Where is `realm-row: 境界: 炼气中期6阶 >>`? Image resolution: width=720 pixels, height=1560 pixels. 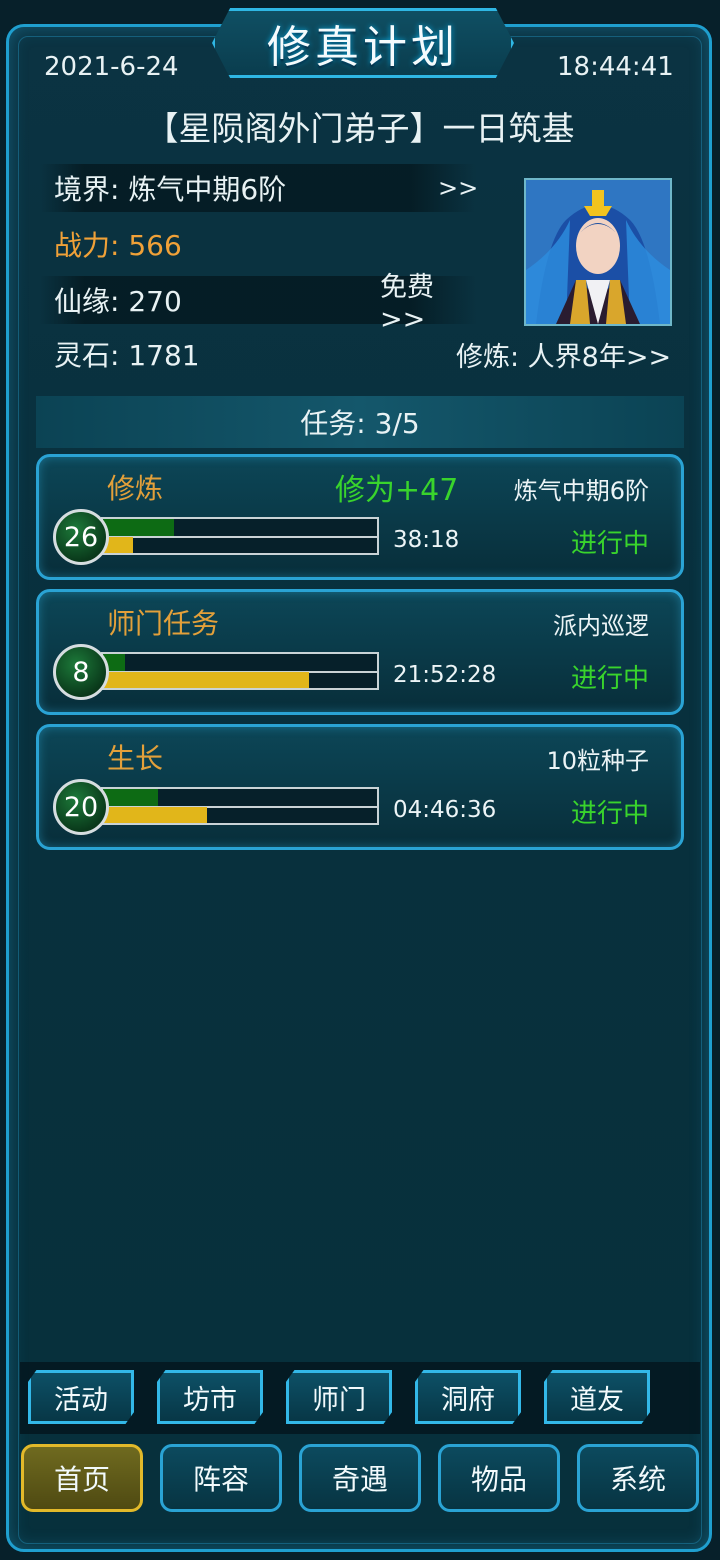
realm-row: 境界: 炼气中期6阶 >> is located at coordinates (259, 188).